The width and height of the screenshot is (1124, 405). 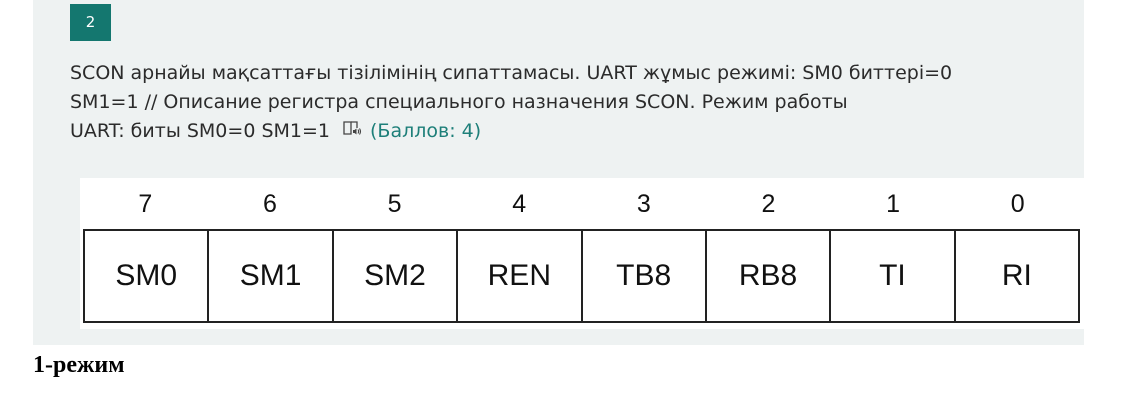 What do you see at coordinates (768, 204) in the screenshot?
I see `bit-number-2: 2` at bounding box center [768, 204].